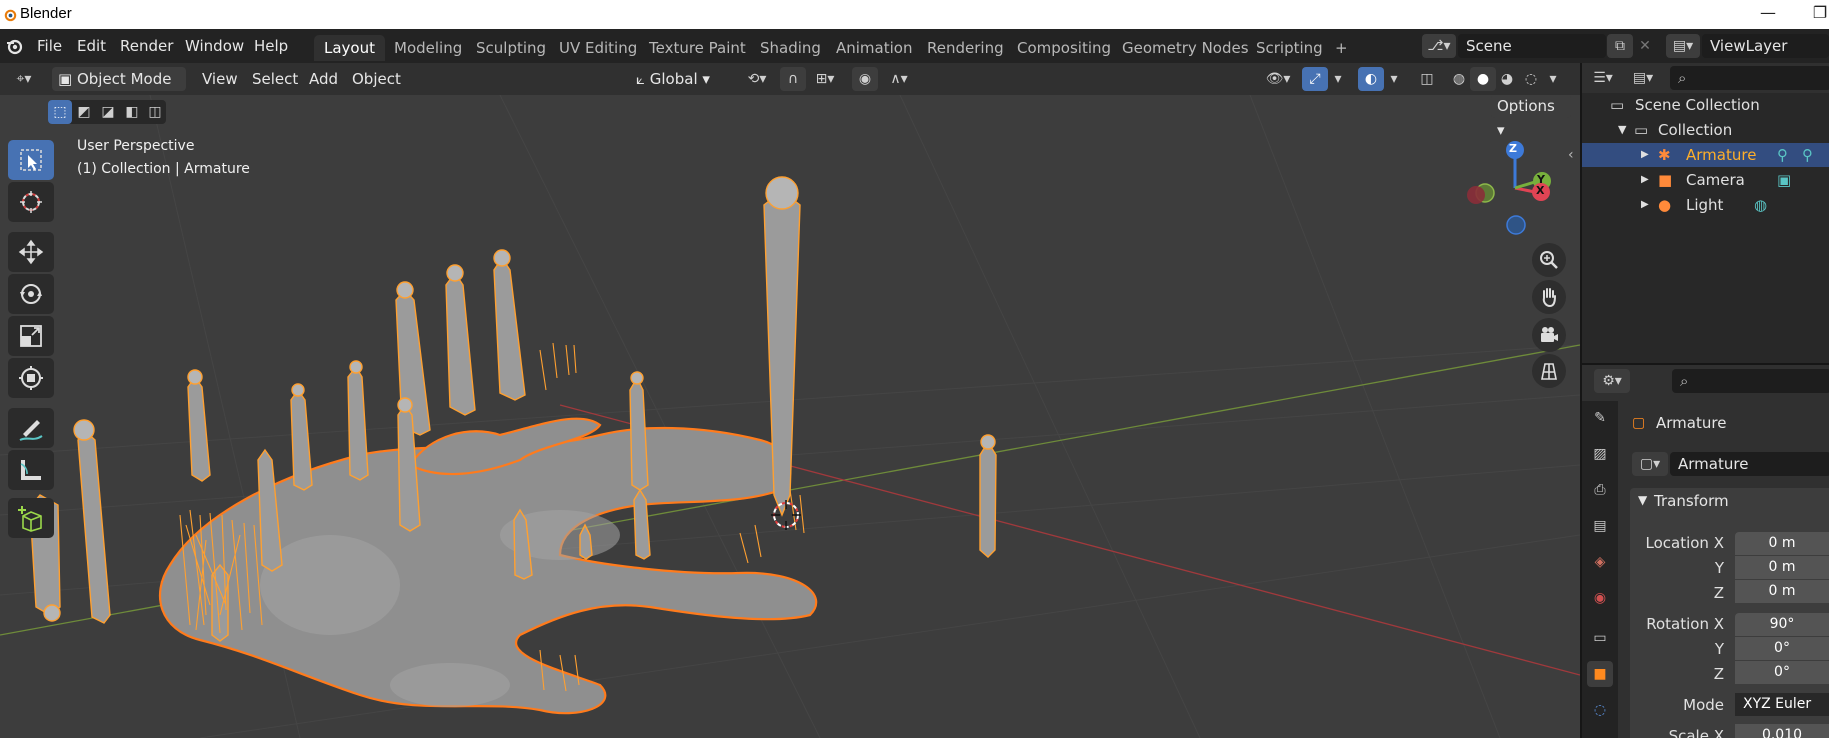 The image size is (1829, 738). What do you see at coordinates (91, 46) in the screenshot?
I see `menu-edit: Edit` at bounding box center [91, 46].